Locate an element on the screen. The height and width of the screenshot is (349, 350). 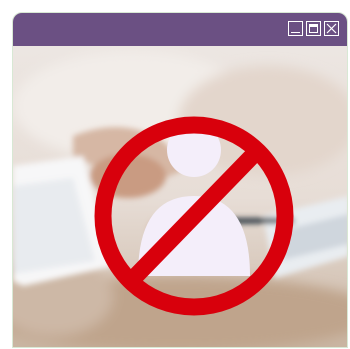
close-icon is located at coordinates (331, 28).